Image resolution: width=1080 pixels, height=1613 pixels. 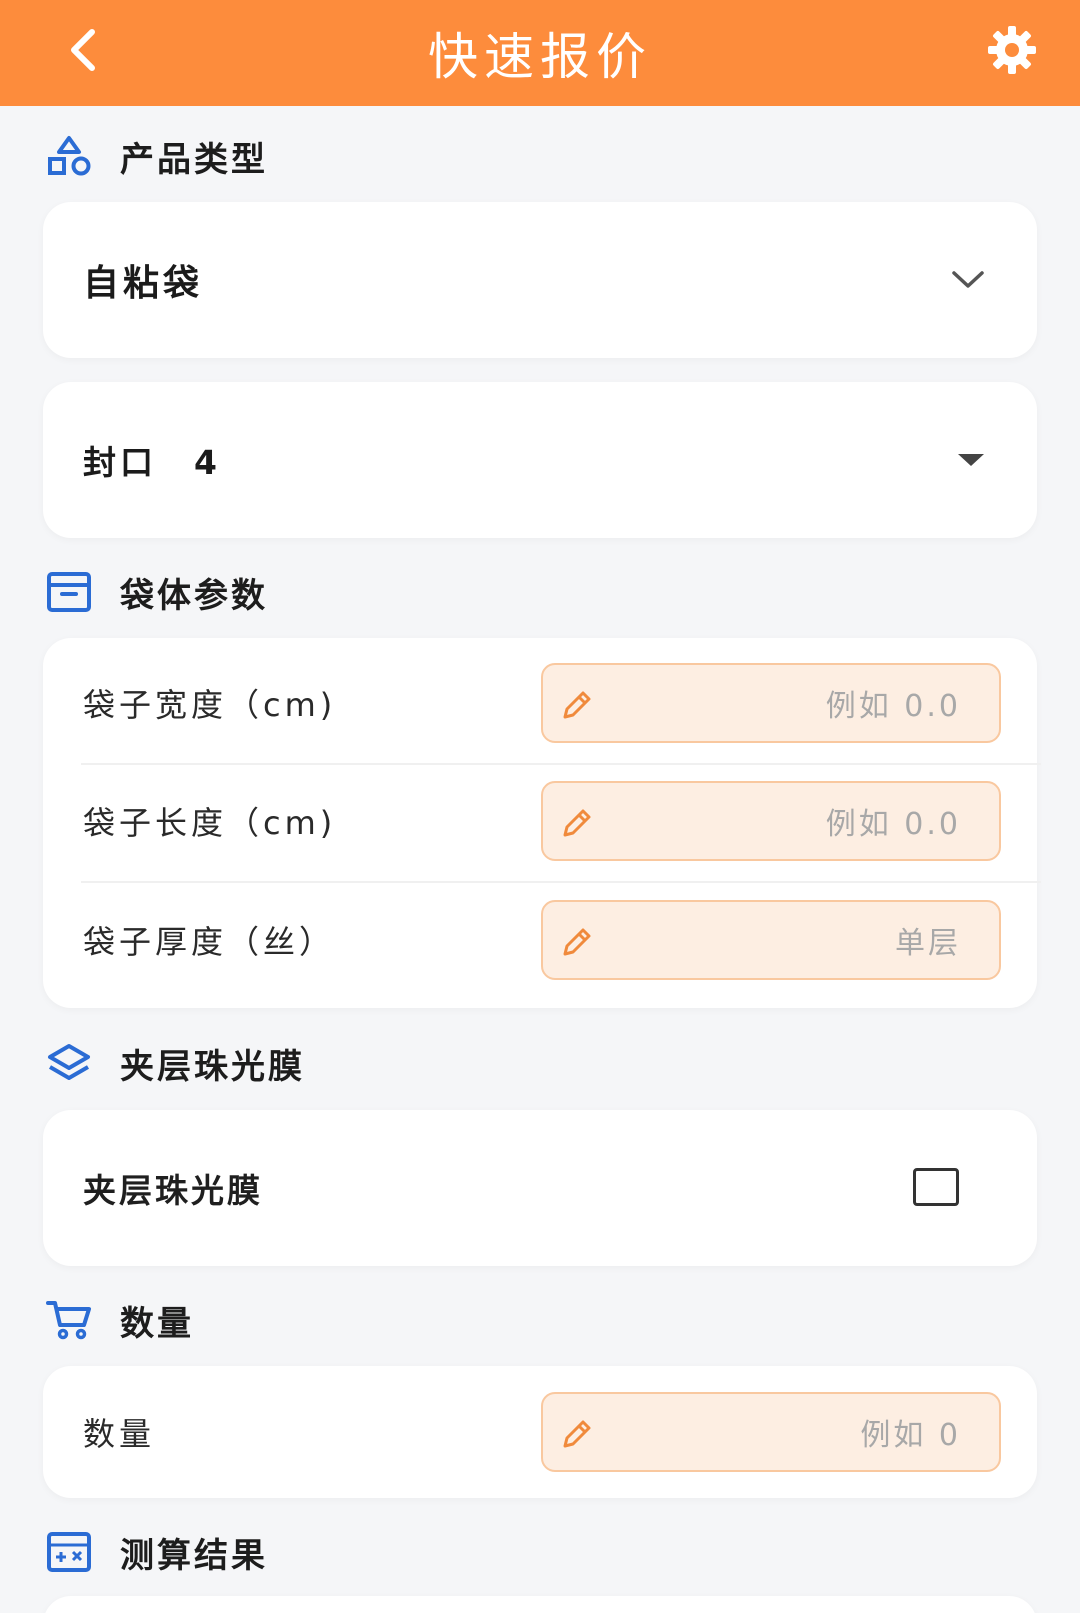 I want to click on product-type-value: 自粘袋, so click(x=143, y=283).